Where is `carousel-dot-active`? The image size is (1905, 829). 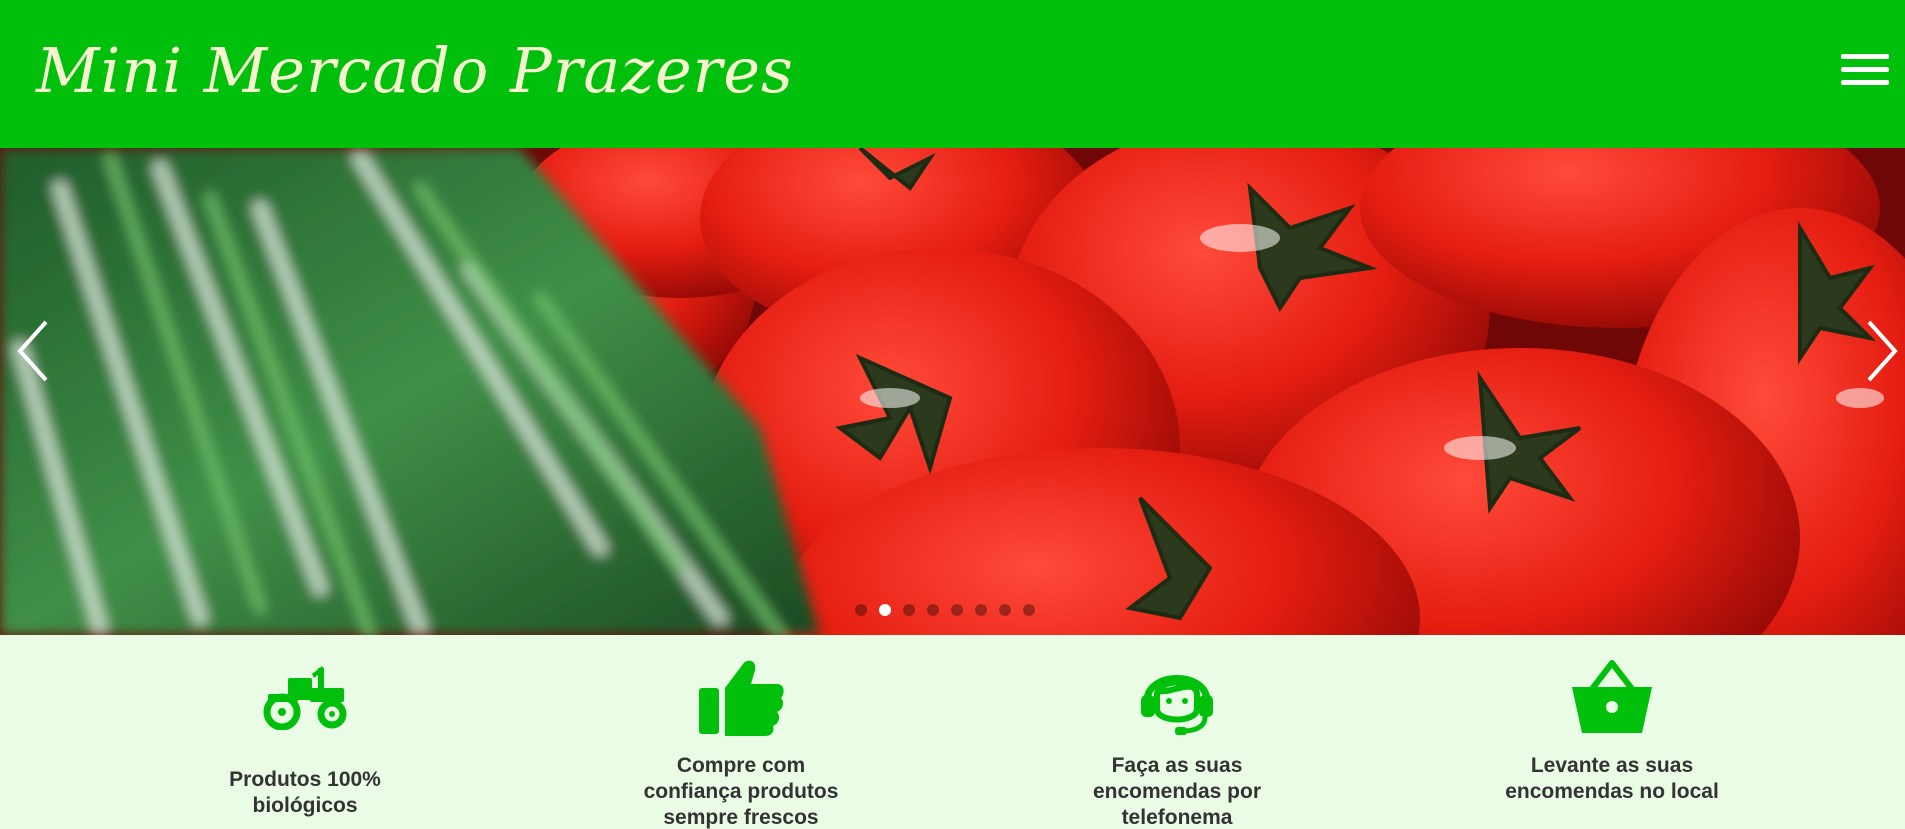
carousel-dot-active is located at coordinates (885, 610).